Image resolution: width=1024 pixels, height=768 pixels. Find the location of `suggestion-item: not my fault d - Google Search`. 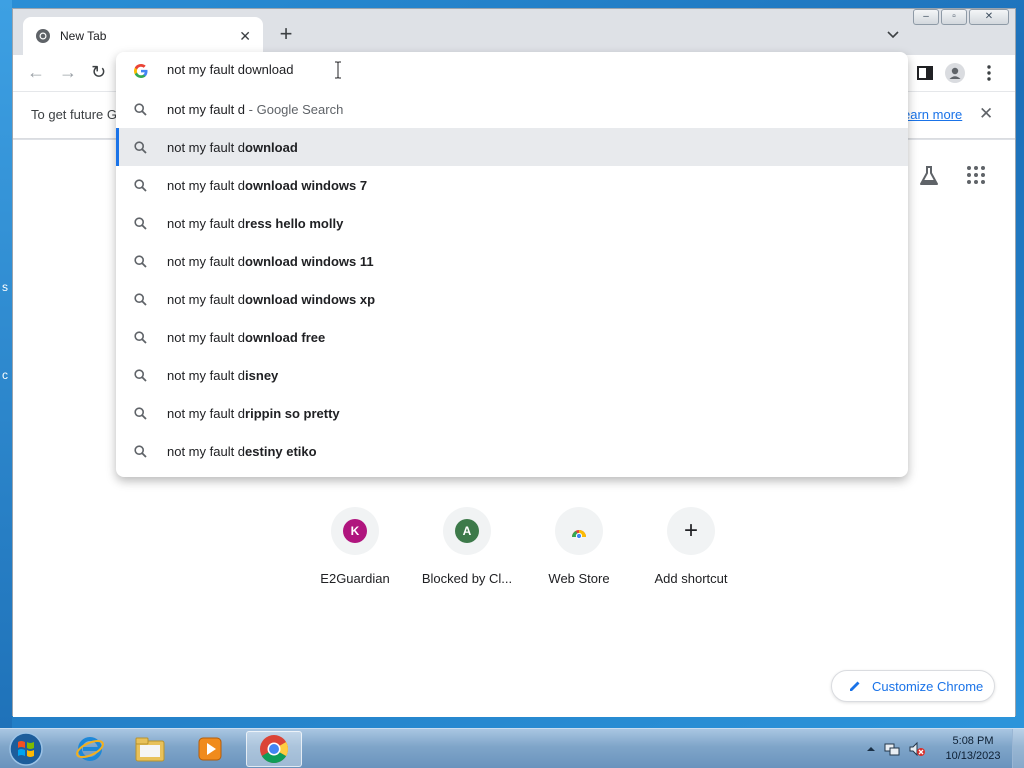

suggestion-item: not my fault d - Google Search is located at coordinates (512, 109).